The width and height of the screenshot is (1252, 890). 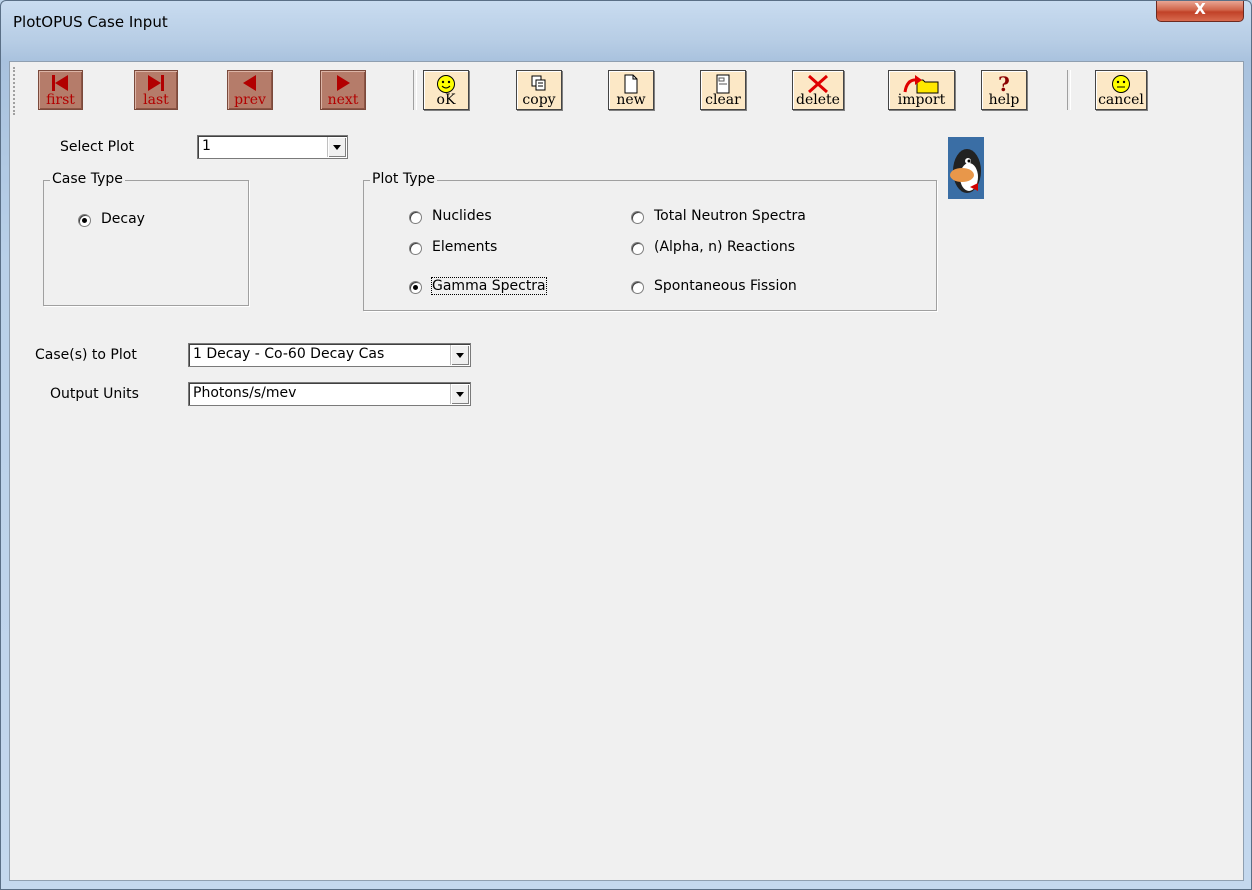 What do you see at coordinates (97, 147) in the screenshot?
I see `select-plot-label: Select Plot` at bounding box center [97, 147].